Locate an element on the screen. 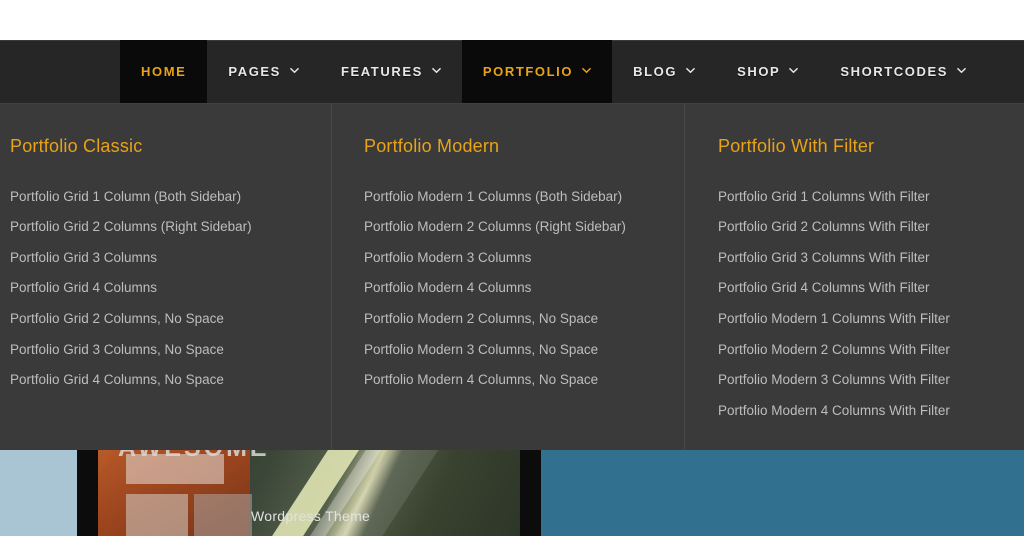 This screenshot has height=536, width=1024. nav-item-shop: SHOP is located at coordinates (767, 71).